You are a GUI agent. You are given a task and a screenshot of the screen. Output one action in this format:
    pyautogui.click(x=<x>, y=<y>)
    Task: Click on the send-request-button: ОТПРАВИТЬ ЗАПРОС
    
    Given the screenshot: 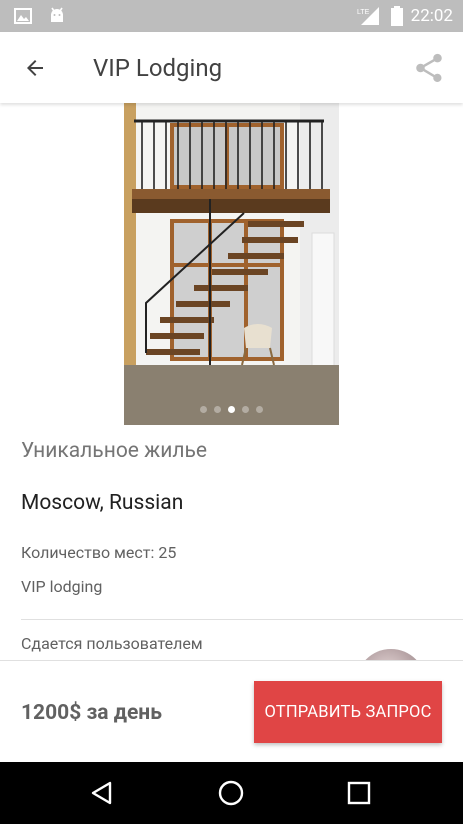 What is the action you would take?
    pyautogui.click(x=348, y=712)
    